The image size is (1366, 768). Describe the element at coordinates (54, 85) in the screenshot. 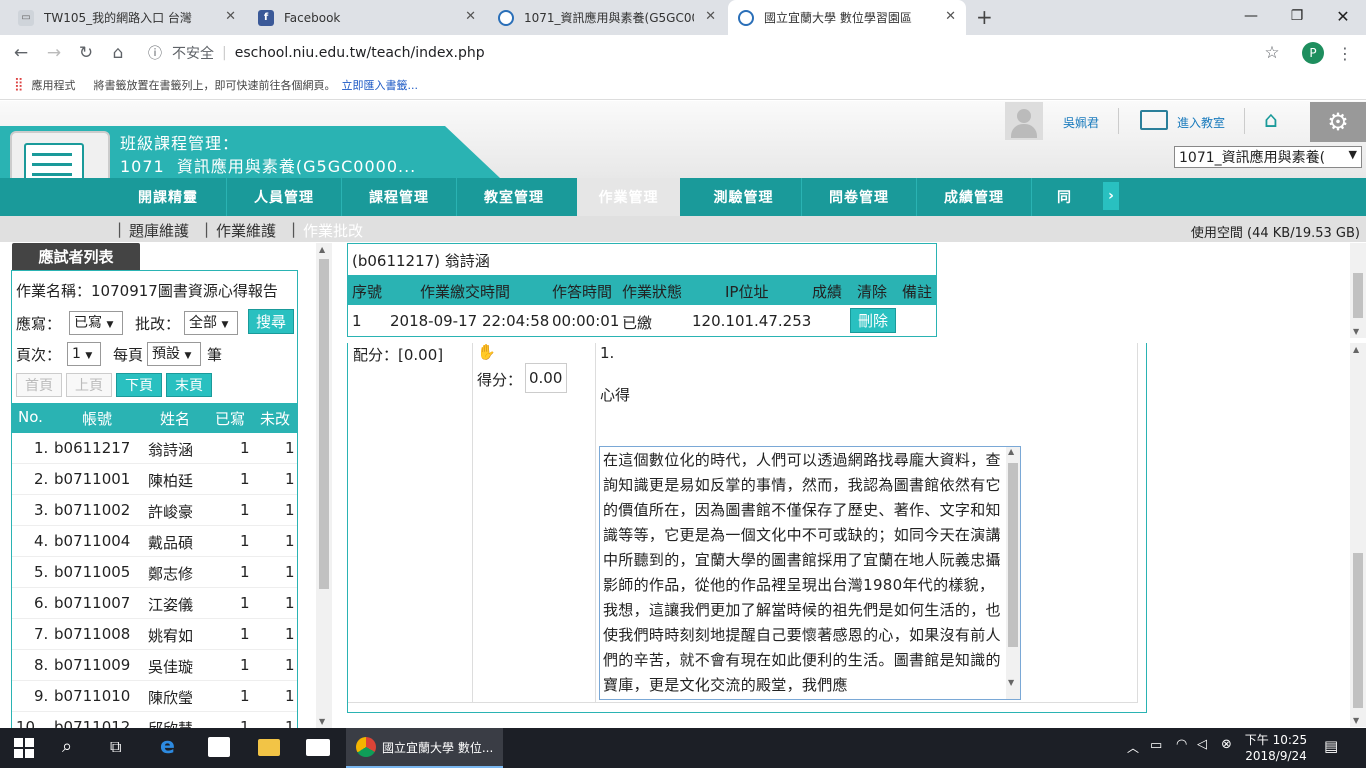

I see `apps-shortcut: 應用程式` at that location.